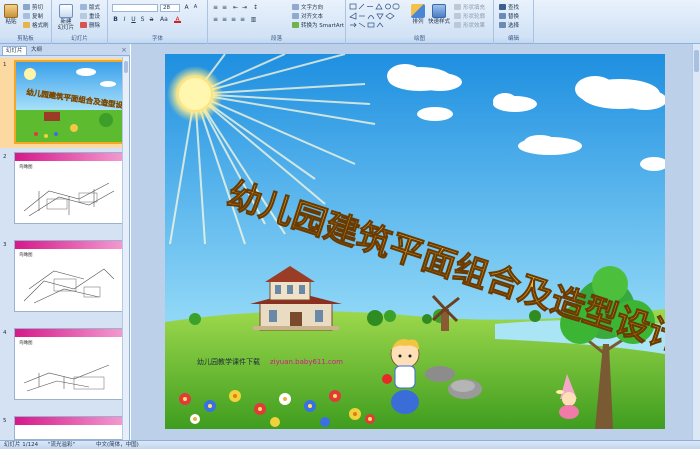 The width and height of the screenshot is (700, 449). Describe the element at coordinates (5, 421) in the screenshot. I see `thumbnail-number: 5` at that location.